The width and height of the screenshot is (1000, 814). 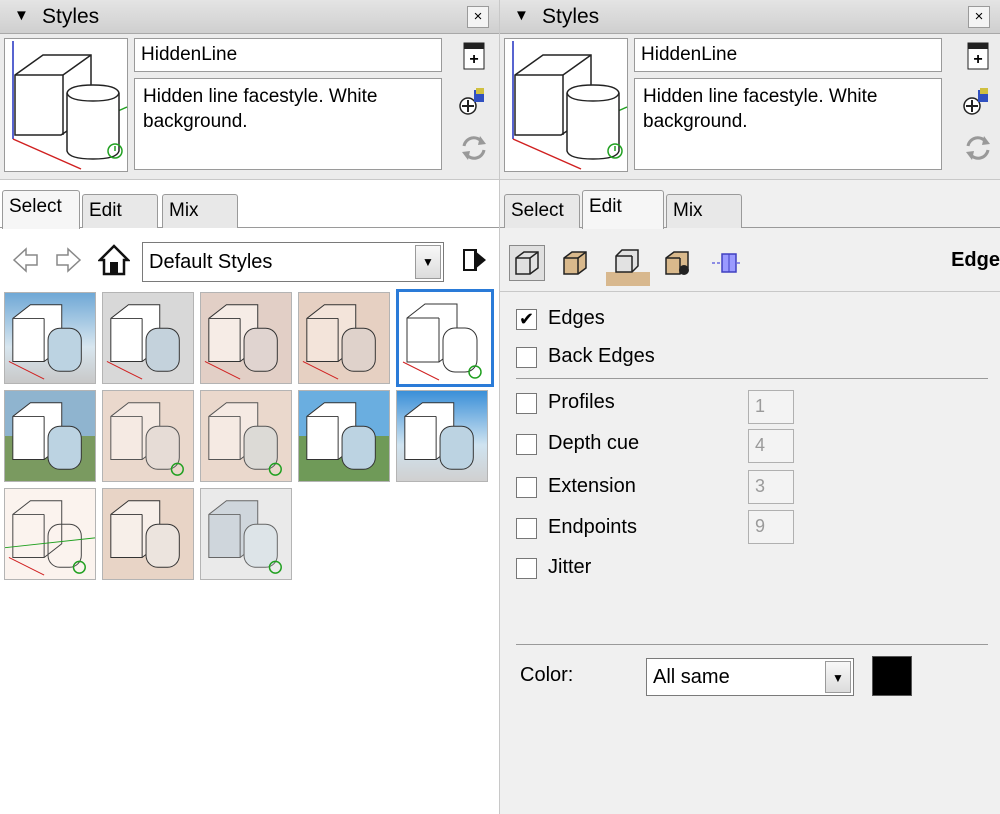 What do you see at coordinates (526, 568) in the screenshot?
I see `jitter-checkbox` at bounding box center [526, 568].